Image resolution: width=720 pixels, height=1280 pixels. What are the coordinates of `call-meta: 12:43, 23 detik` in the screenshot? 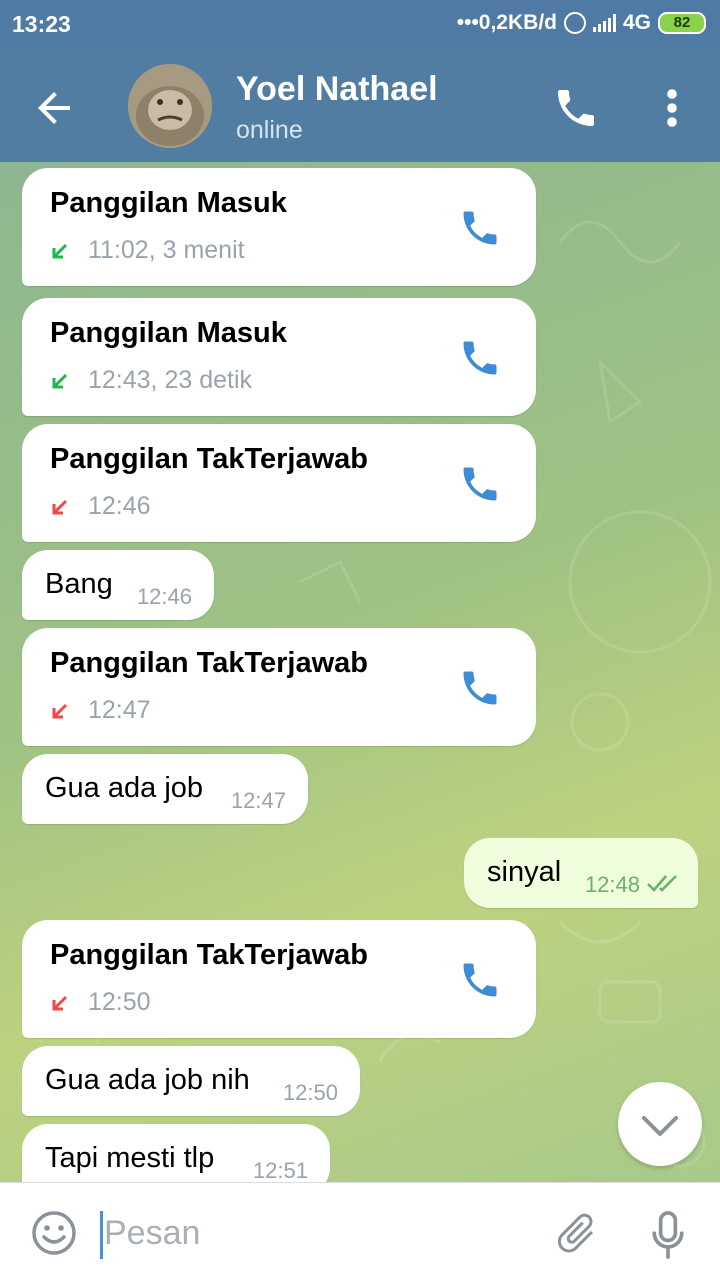 It's located at (151, 380).